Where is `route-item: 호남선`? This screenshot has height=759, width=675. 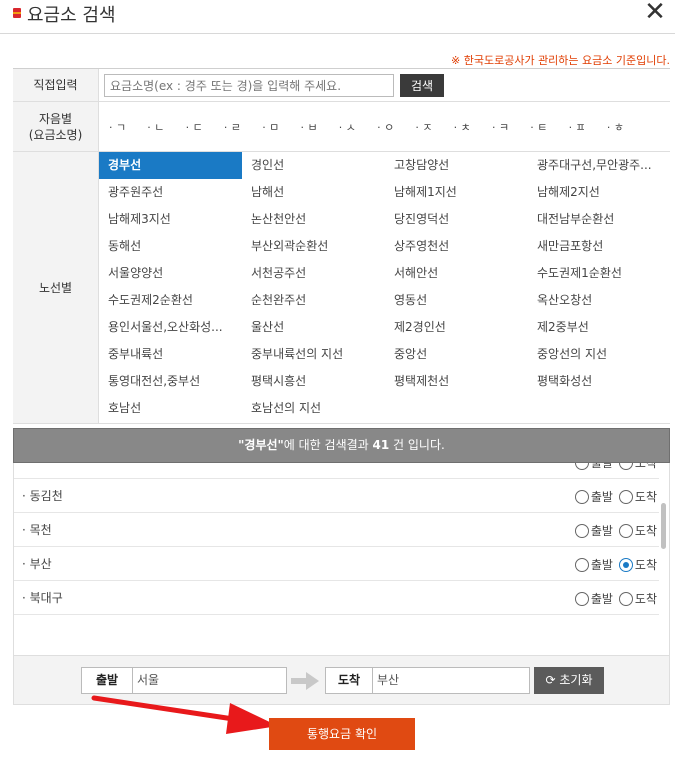 route-item: 호남선 is located at coordinates (170, 408).